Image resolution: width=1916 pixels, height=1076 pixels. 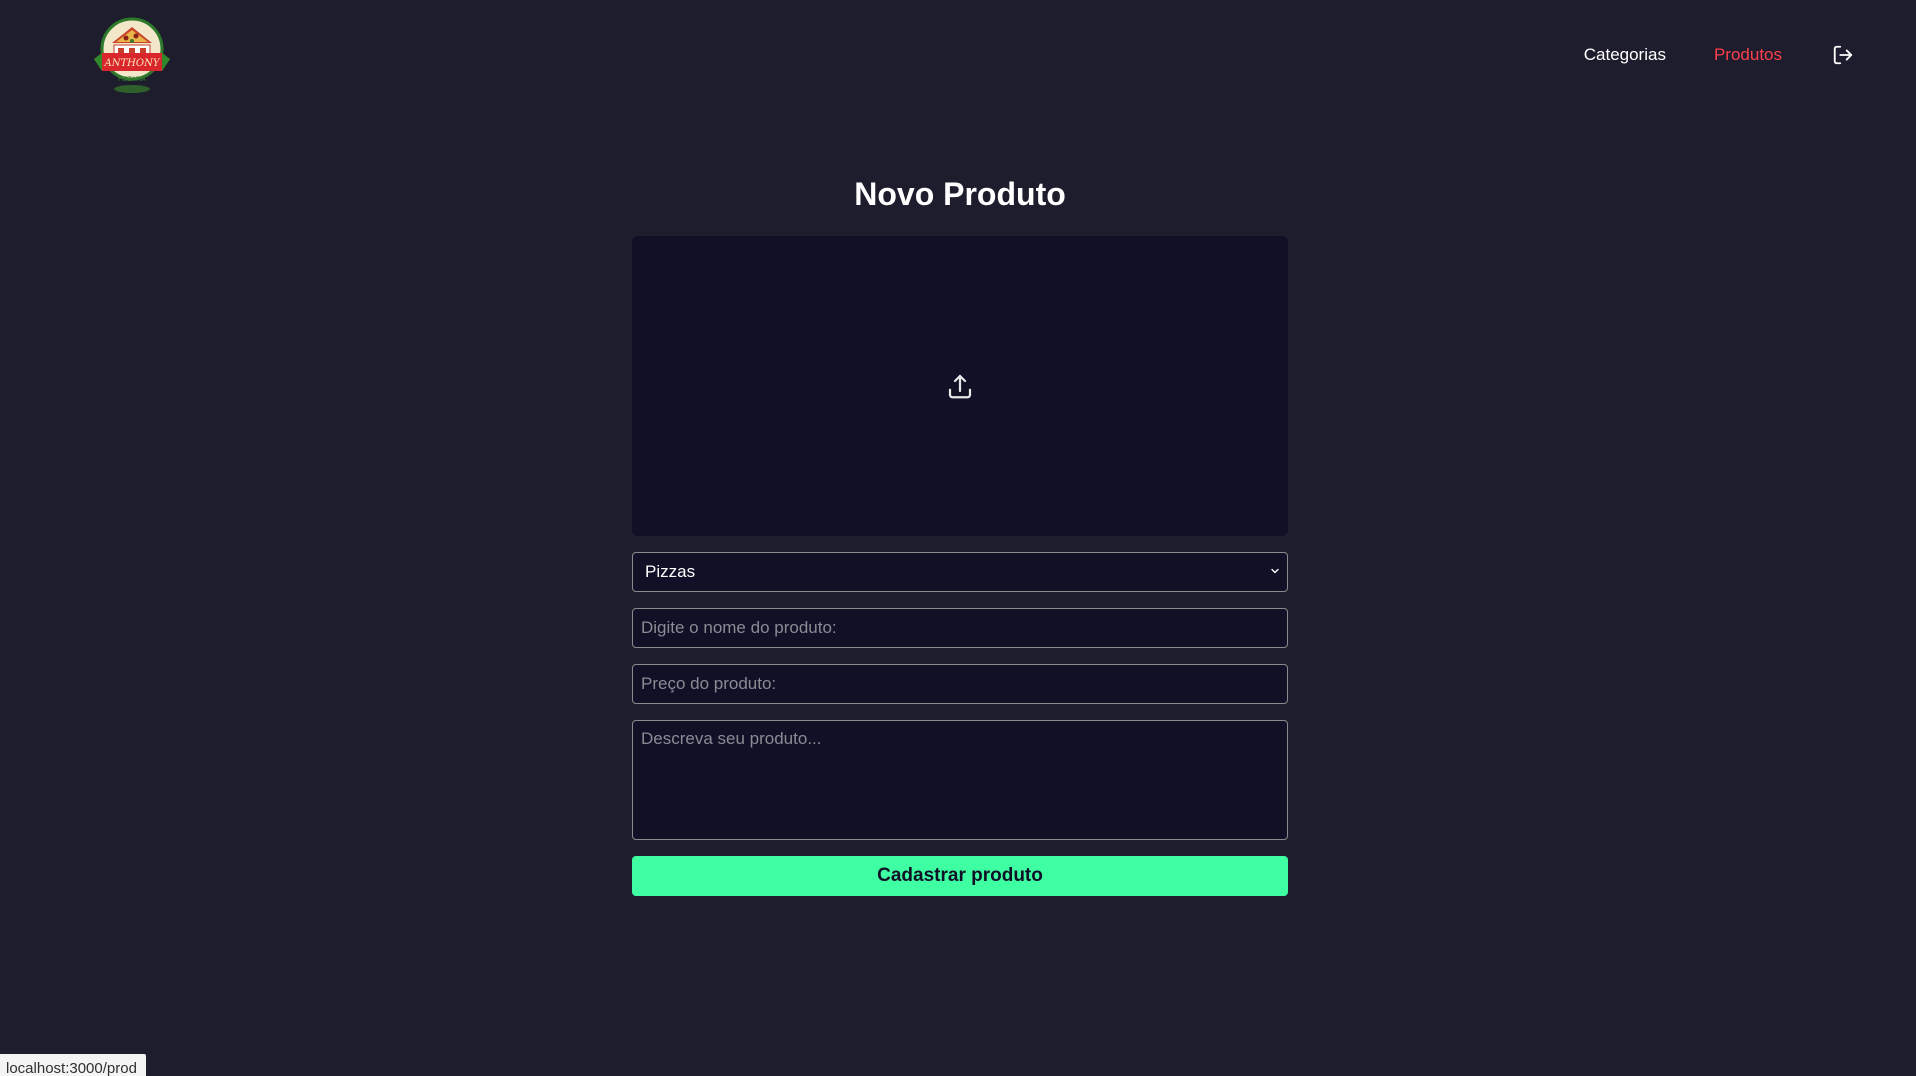 I want to click on category-select-value: Pizzas, so click(x=670, y=571).